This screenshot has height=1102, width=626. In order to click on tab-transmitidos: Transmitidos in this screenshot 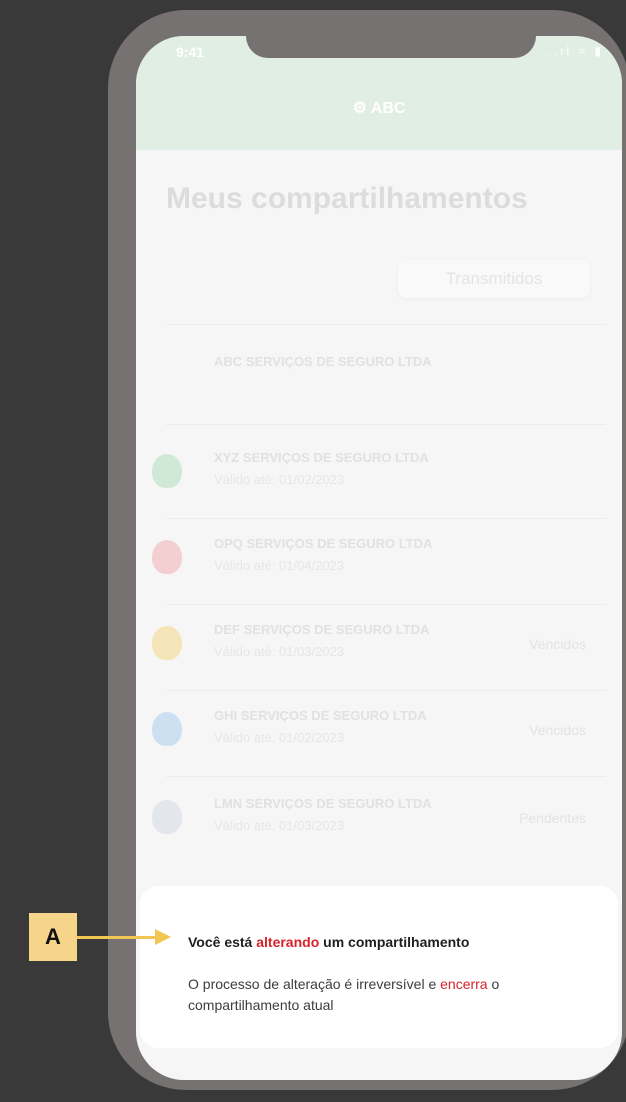, I will do `click(494, 279)`.